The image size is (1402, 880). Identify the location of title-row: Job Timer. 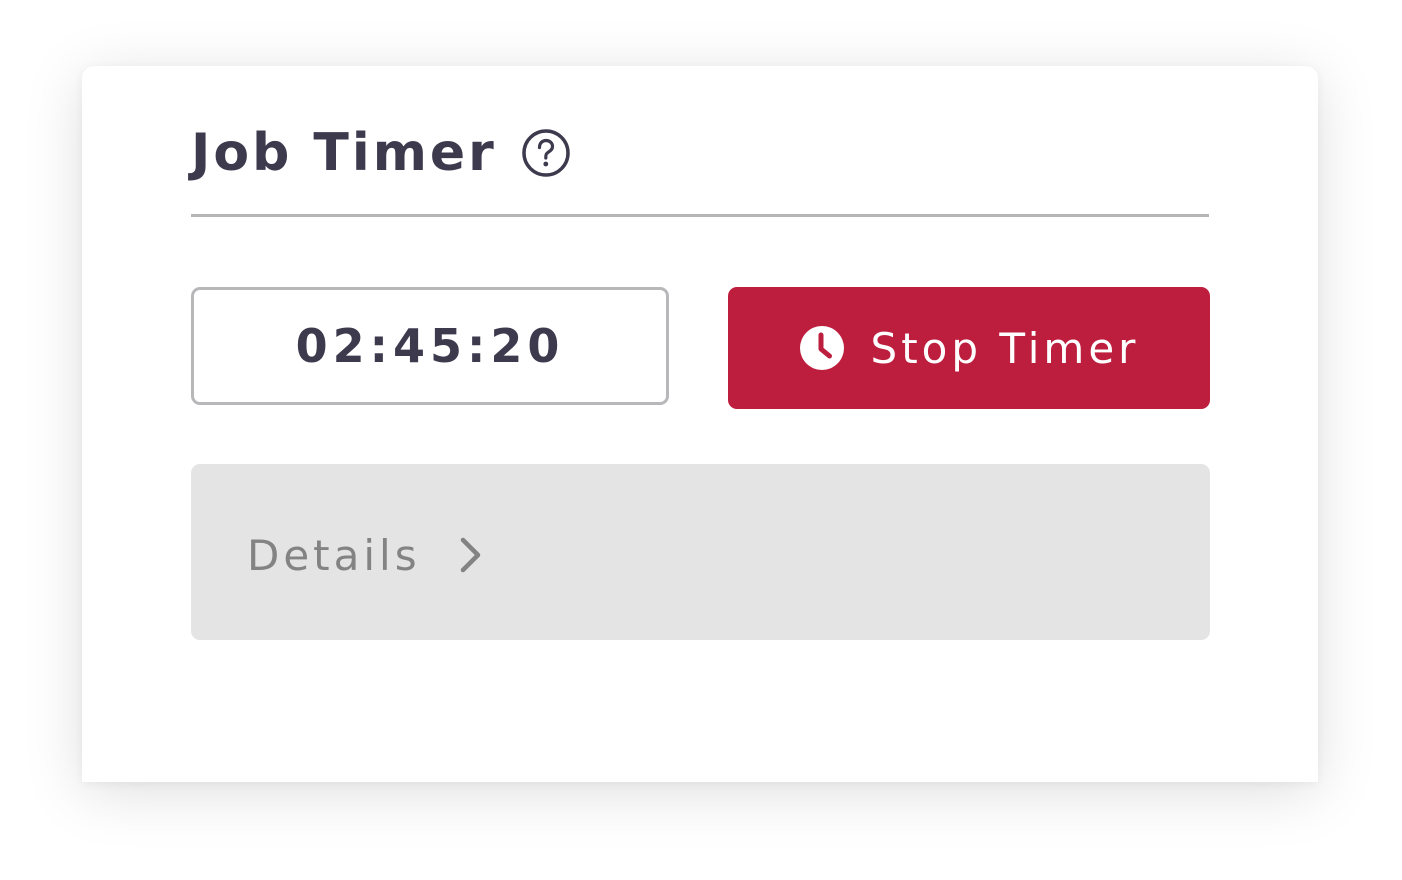
(381, 153).